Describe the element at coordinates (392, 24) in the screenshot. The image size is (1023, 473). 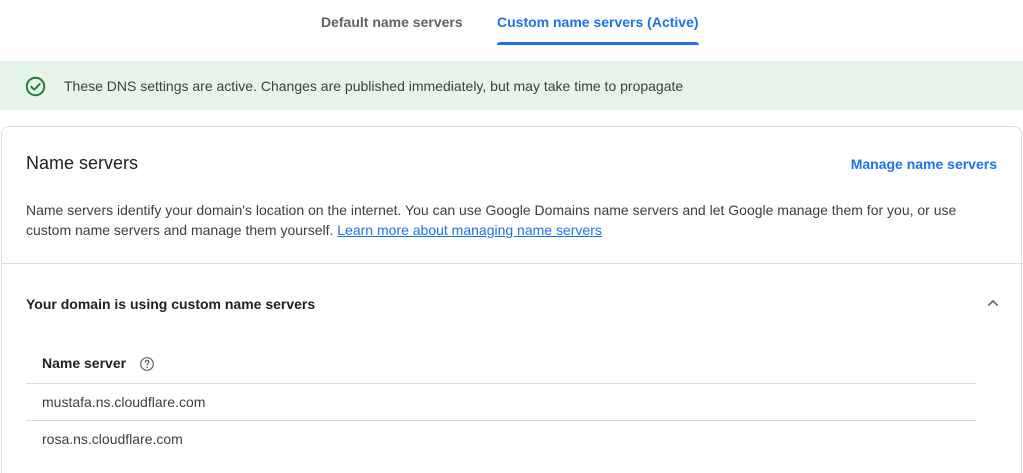
I see `tab-default-name-servers: Default name servers` at that location.